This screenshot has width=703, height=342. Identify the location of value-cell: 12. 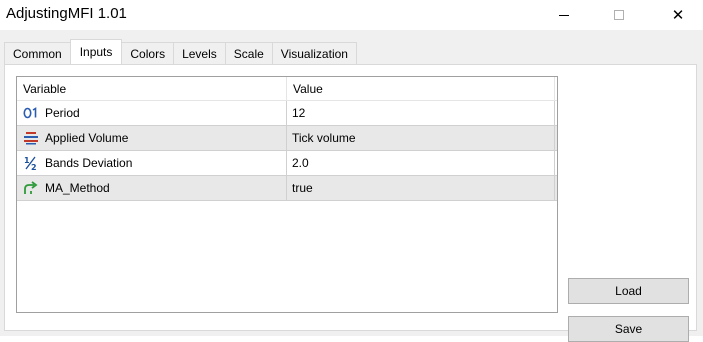
(421, 113).